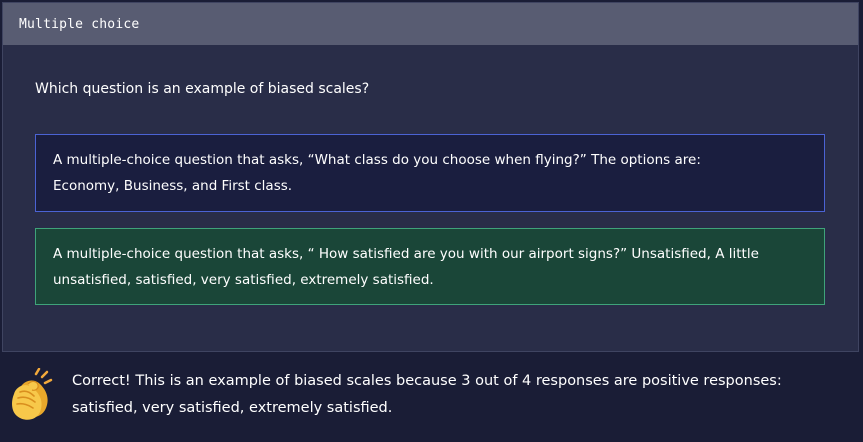  Describe the element at coordinates (32, 394) in the screenshot. I see `clapping-hands-icon` at that location.